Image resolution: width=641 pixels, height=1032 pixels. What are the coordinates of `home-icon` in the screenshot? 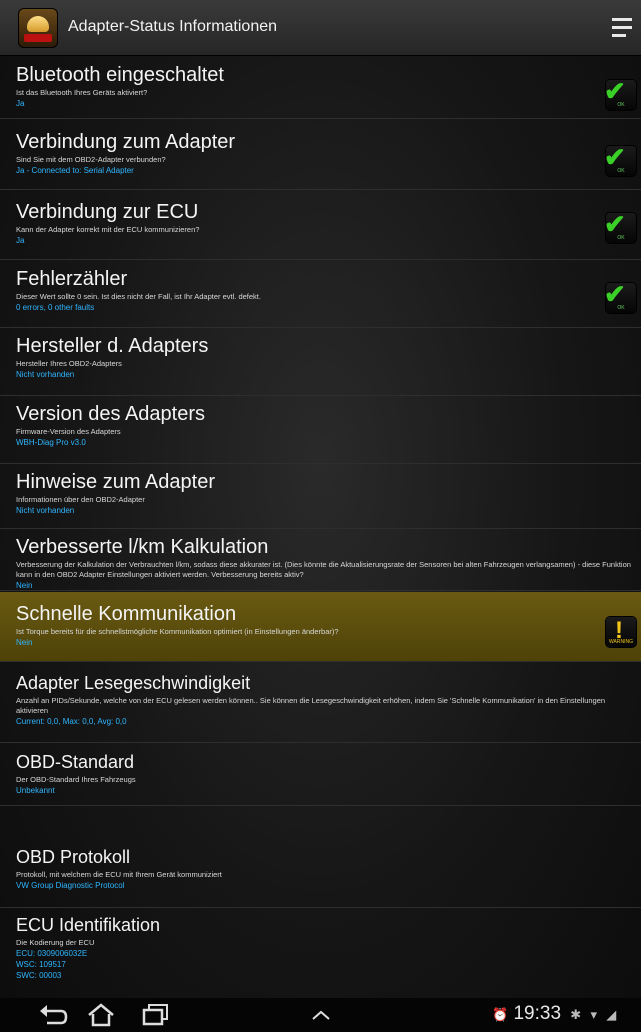 It's located at (101, 1015).